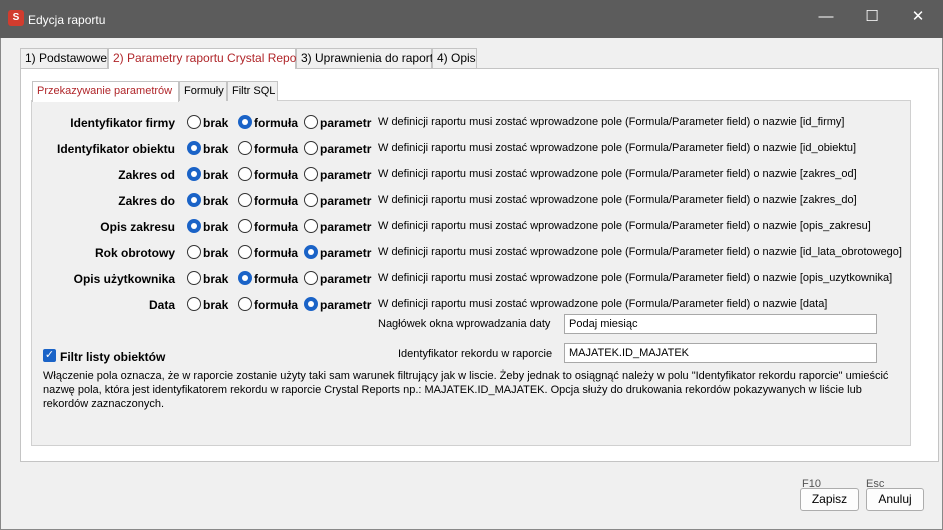 Image resolution: width=943 pixels, height=530 pixels. What do you see at coordinates (112, 357) in the screenshot?
I see `filter-checkbox-label: Filtr listy obiektów` at bounding box center [112, 357].